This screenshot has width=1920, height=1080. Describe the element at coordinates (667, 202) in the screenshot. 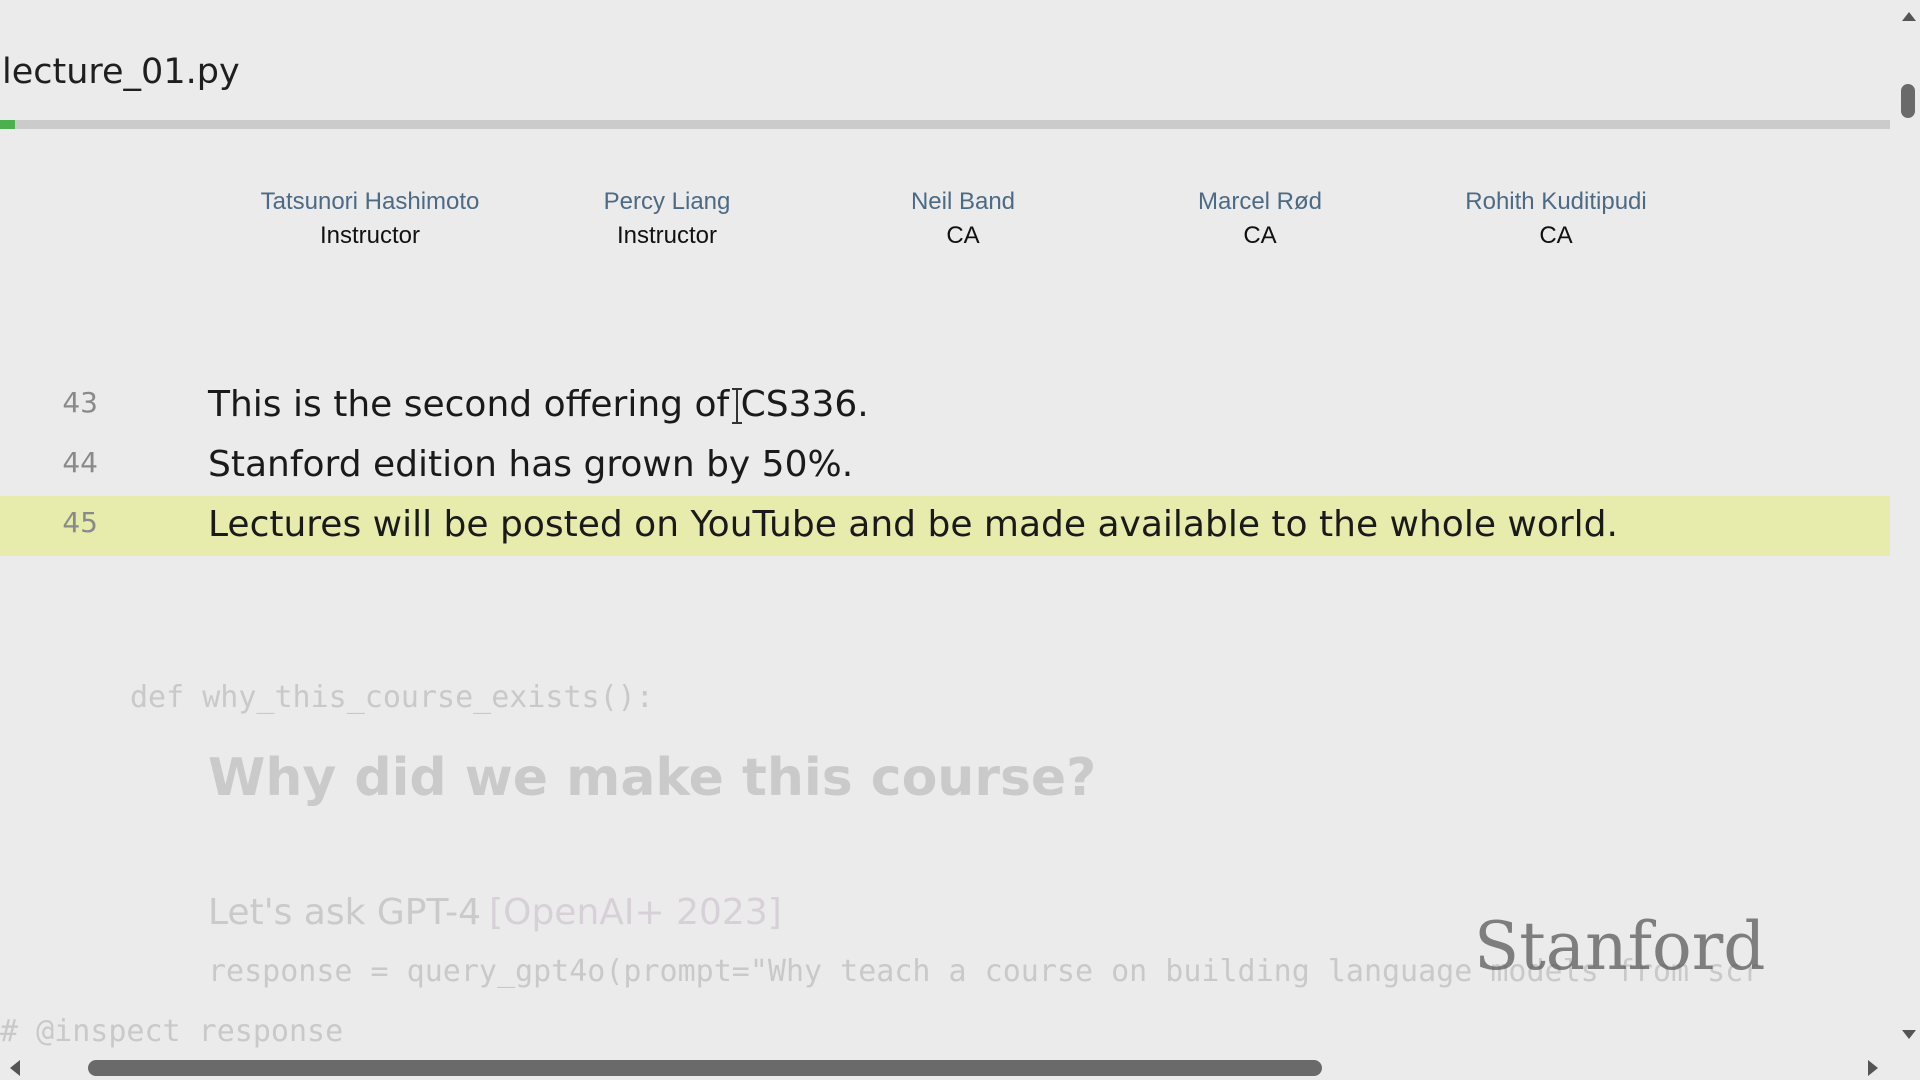

I see `person-name: Percy Liang` at that location.